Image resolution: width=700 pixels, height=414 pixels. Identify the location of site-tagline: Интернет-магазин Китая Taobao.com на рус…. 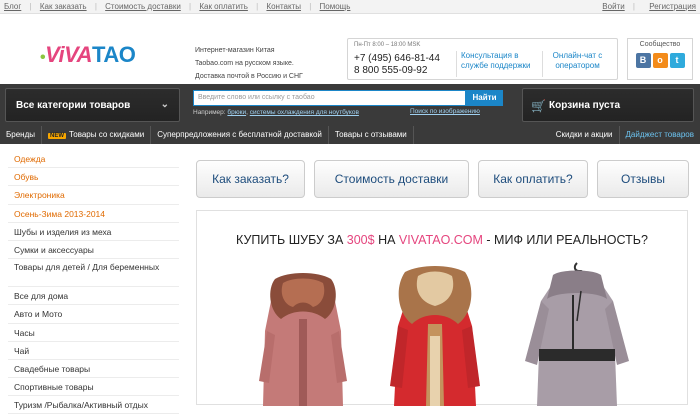
(255, 63).